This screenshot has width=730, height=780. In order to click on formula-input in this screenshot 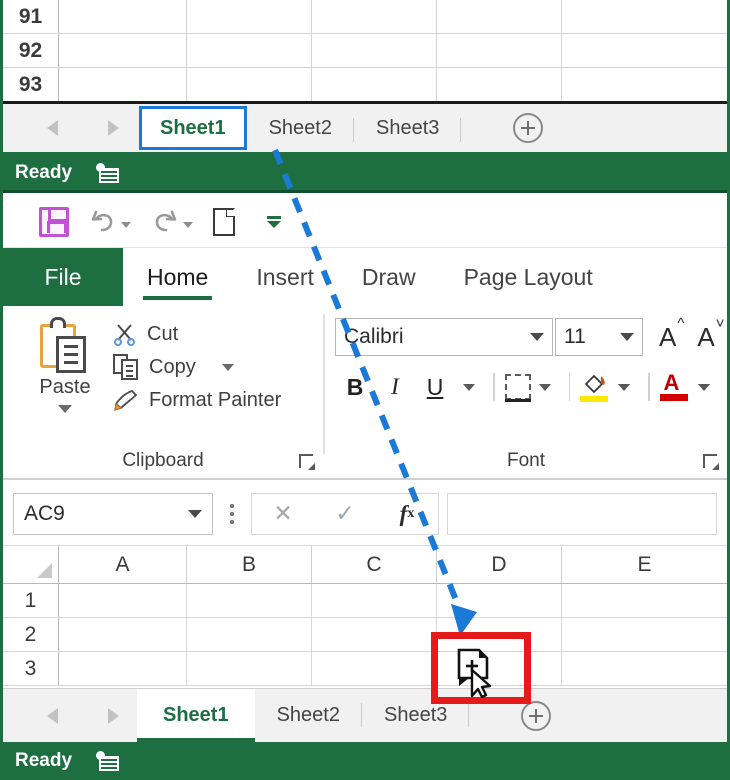, I will do `click(582, 513)`.